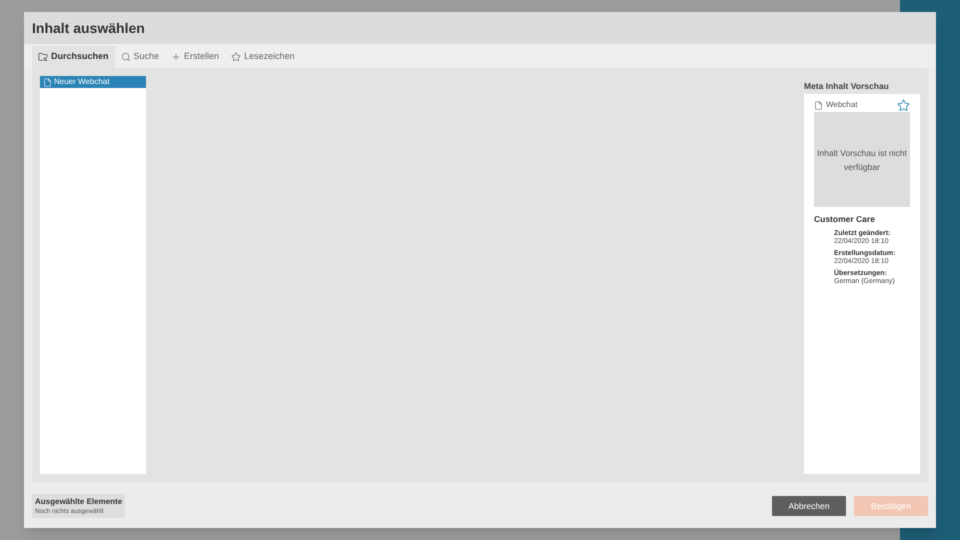 The image size is (960, 540). What do you see at coordinates (809, 506) in the screenshot?
I see `cancel-button: Abbrechen` at bounding box center [809, 506].